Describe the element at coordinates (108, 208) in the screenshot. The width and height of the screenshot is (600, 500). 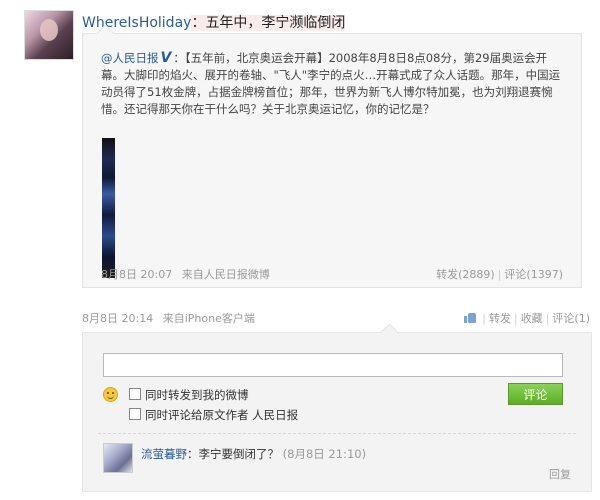
I see `retweet-image-thumbnail` at that location.